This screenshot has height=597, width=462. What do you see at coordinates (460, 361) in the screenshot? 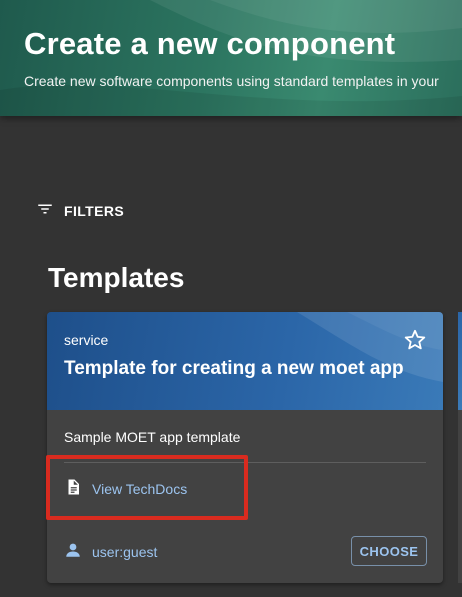
I see `next-template-card-header` at bounding box center [460, 361].